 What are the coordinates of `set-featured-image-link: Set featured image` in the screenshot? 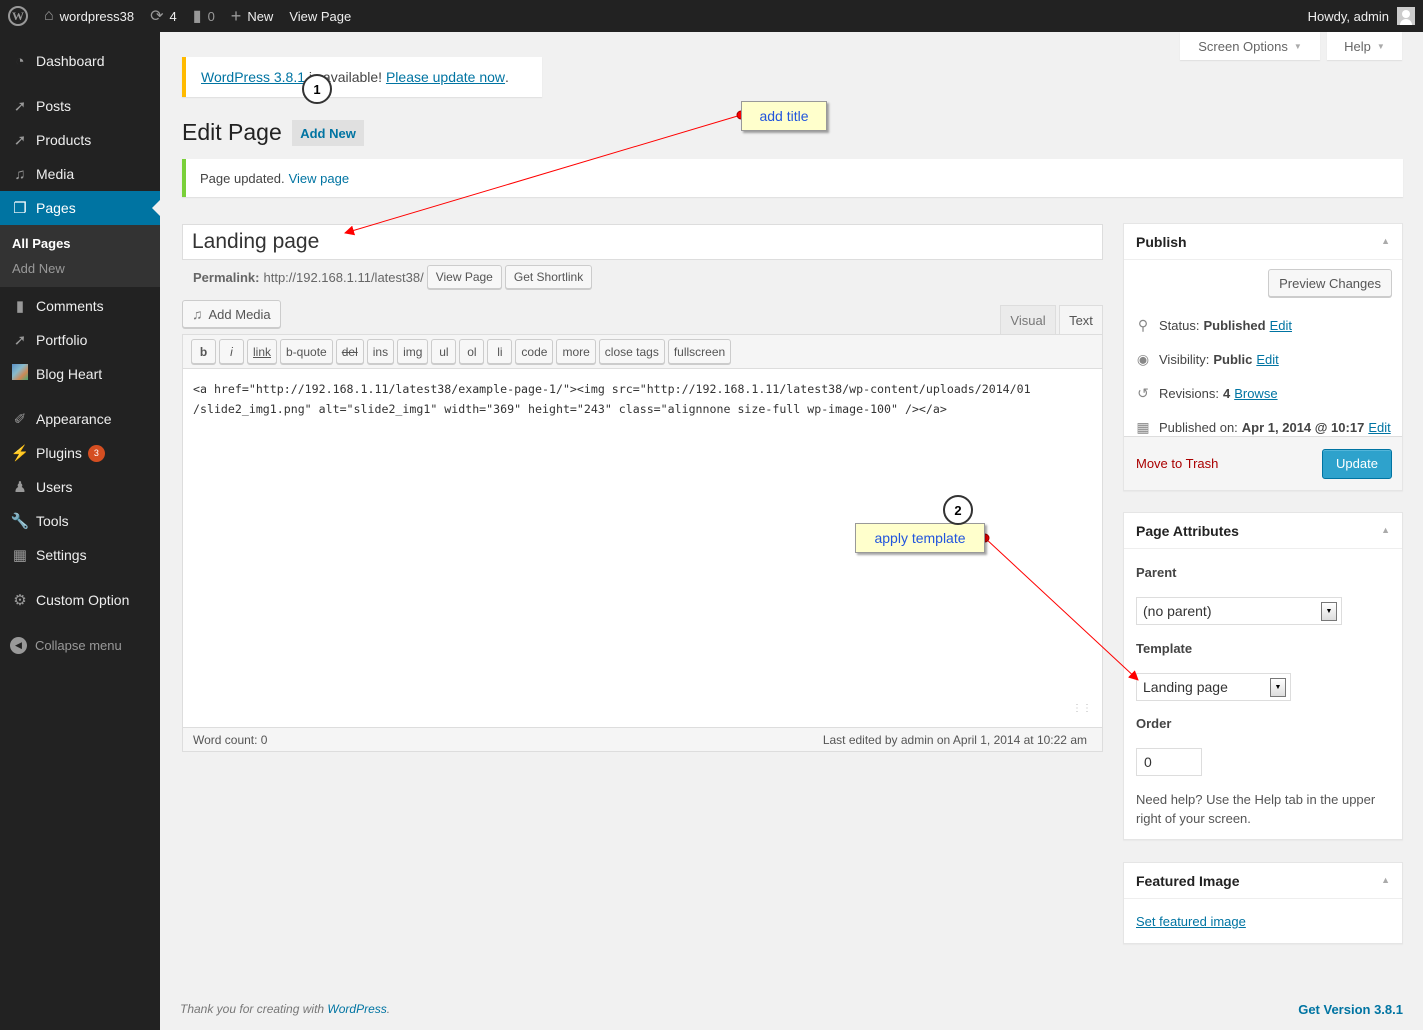 It's located at (1191, 921).